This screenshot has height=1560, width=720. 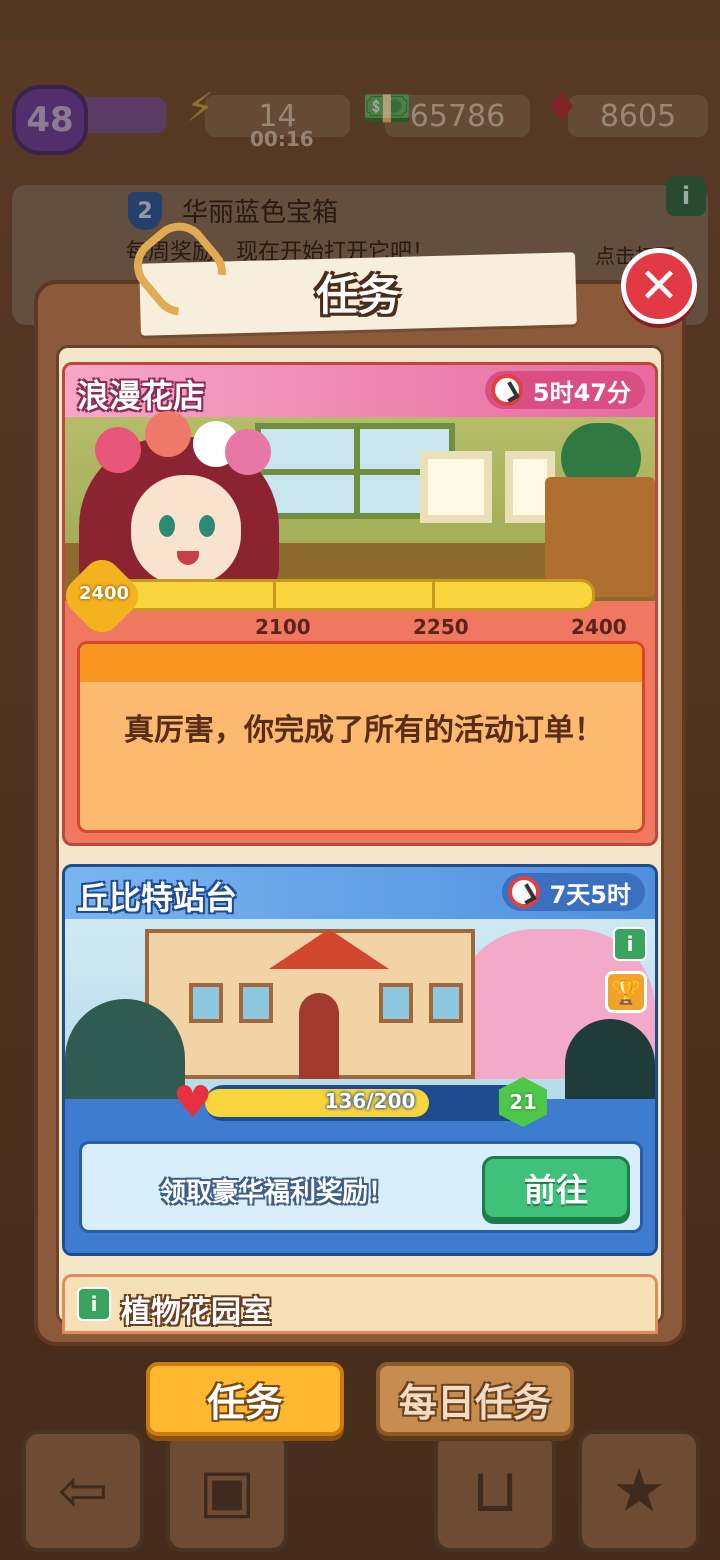 I want to click on flower-shop-illustration, so click(x=360, y=509).